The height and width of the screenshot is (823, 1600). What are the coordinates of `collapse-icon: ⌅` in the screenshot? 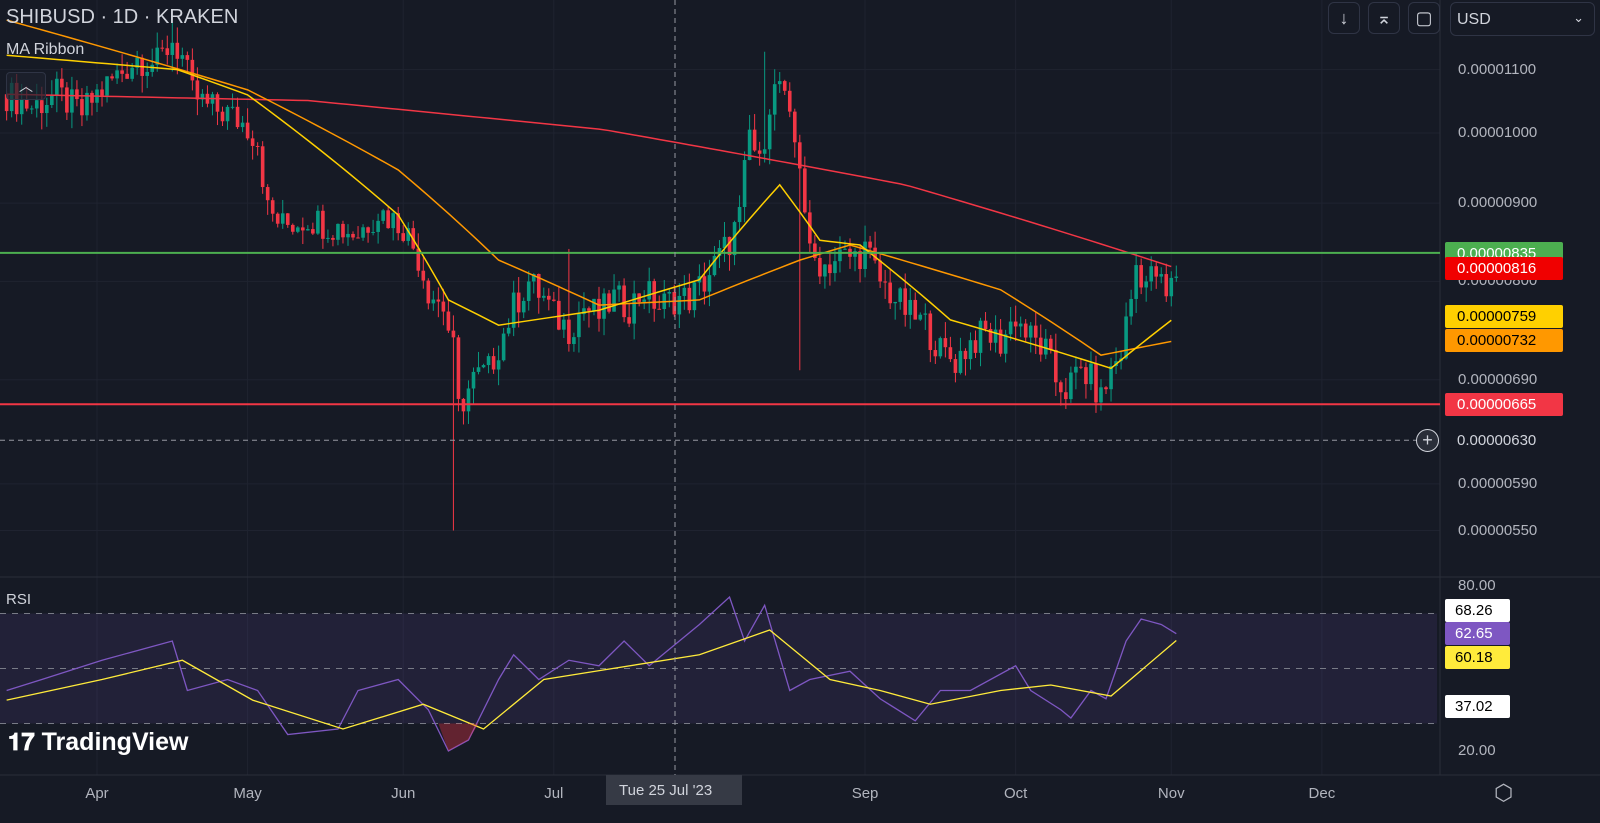 It's located at (1384, 18).